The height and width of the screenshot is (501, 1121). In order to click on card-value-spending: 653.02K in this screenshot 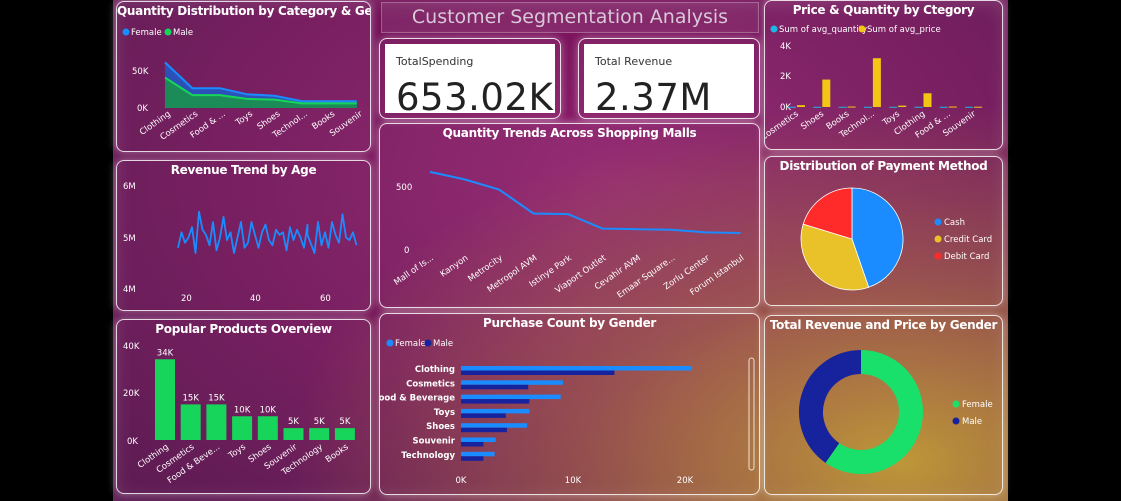, I will do `click(475, 97)`.